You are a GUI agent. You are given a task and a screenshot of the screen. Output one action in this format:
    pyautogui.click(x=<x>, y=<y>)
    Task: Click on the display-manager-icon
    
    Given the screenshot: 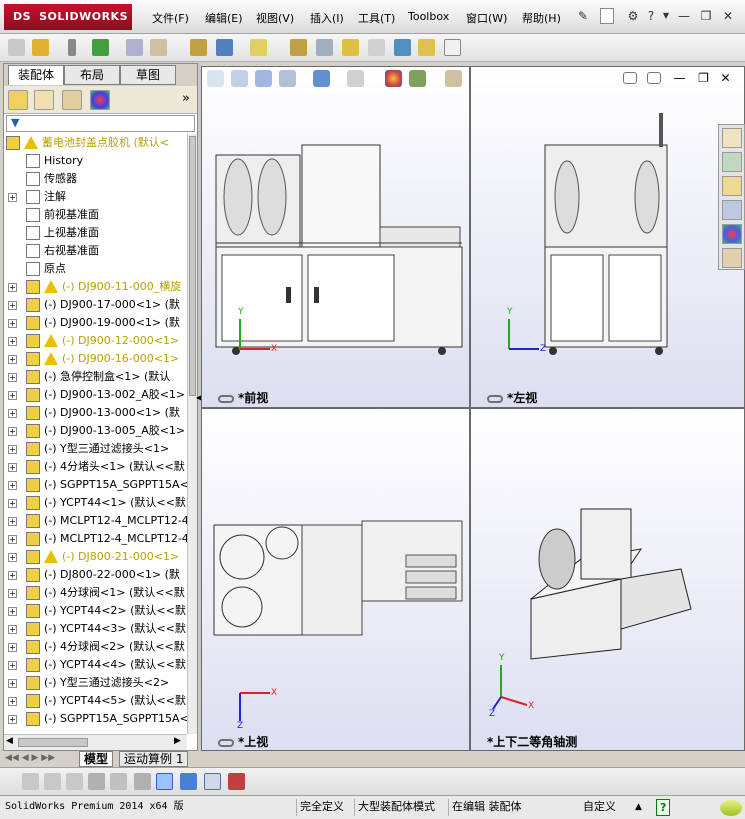 What is the action you would take?
    pyautogui.click(x=100, y=100)
    